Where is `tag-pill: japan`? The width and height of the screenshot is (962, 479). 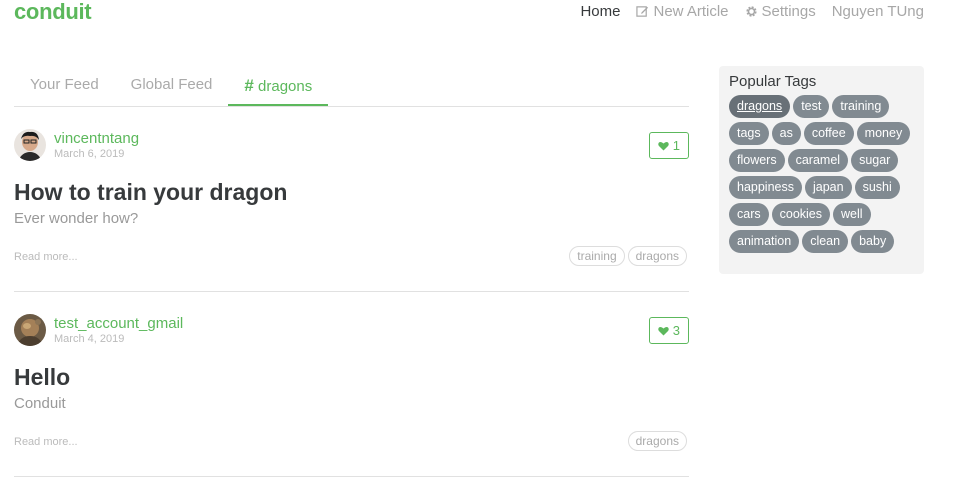 tag-pill: japan is located at coordinates (828, 187).